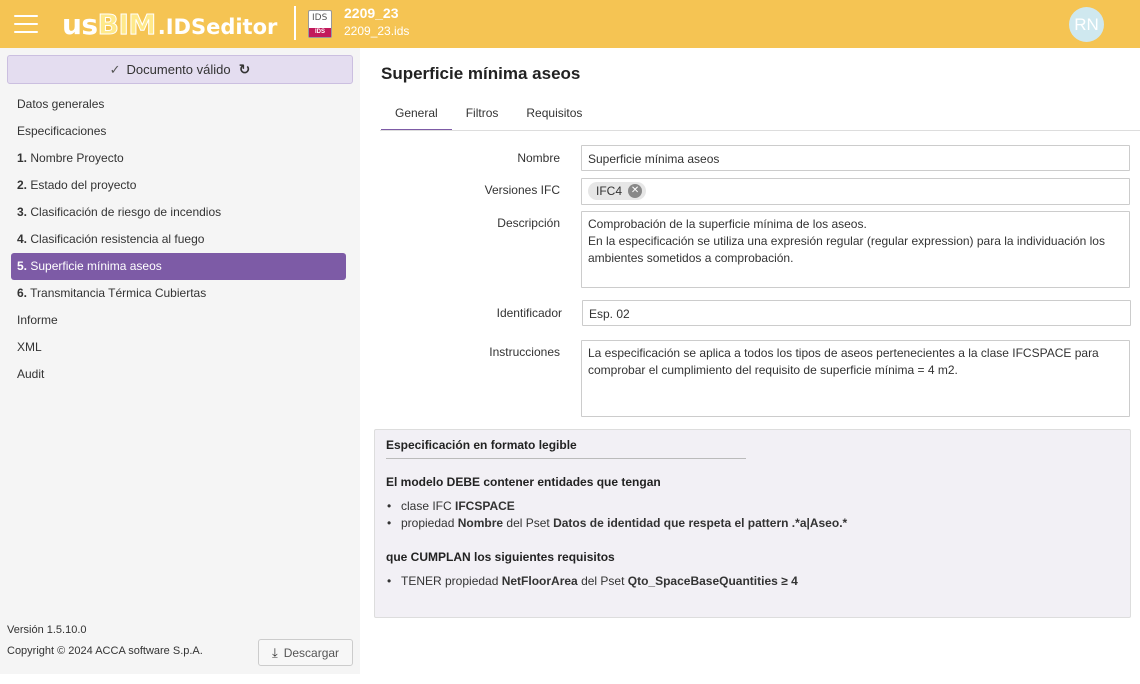 The height and width of the screenshot is (684, 1140). Describe the element at coordinates (529, 313) in the screenshot. I see `identificador-label: Identificador` at that location.